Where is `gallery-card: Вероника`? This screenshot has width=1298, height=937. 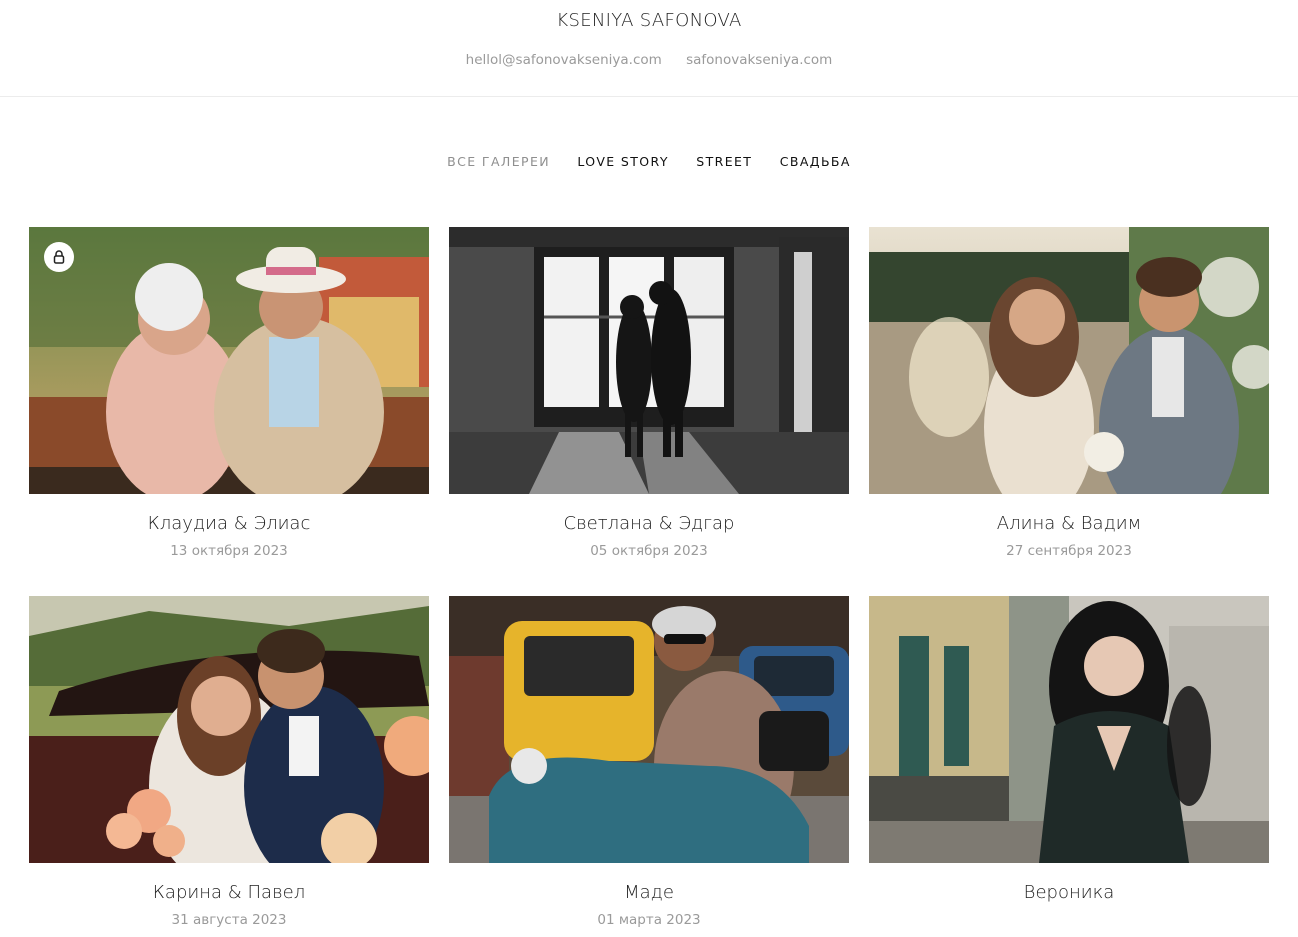
gallery-card: Вероника is located at coordinates (1069, 754).